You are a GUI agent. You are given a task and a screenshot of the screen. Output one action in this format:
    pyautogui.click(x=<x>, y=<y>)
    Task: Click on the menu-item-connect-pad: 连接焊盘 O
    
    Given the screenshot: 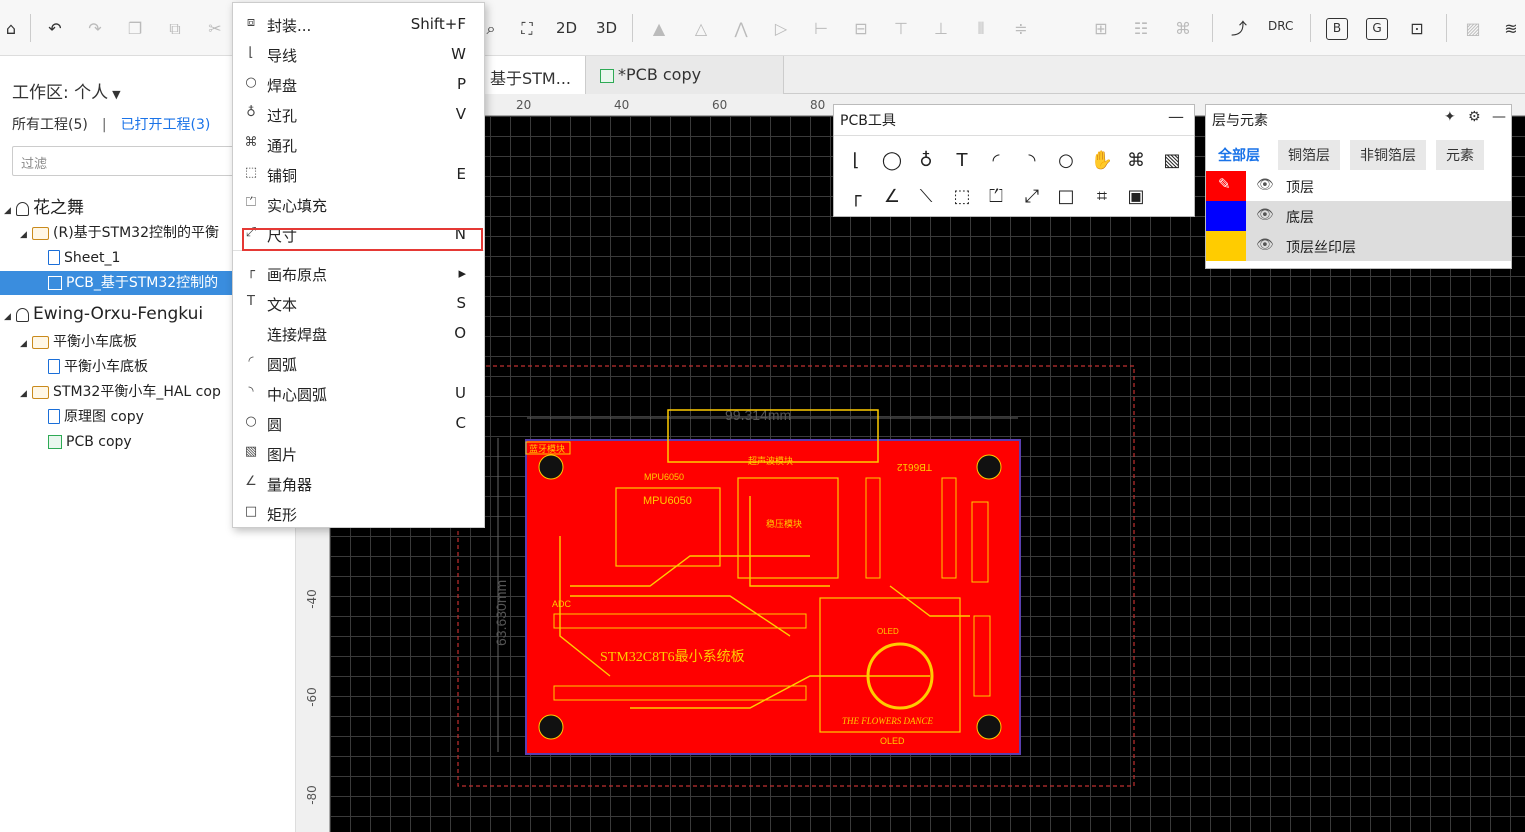 What is the action you would take?
    pyautogui.click(x=358, y=333)
    